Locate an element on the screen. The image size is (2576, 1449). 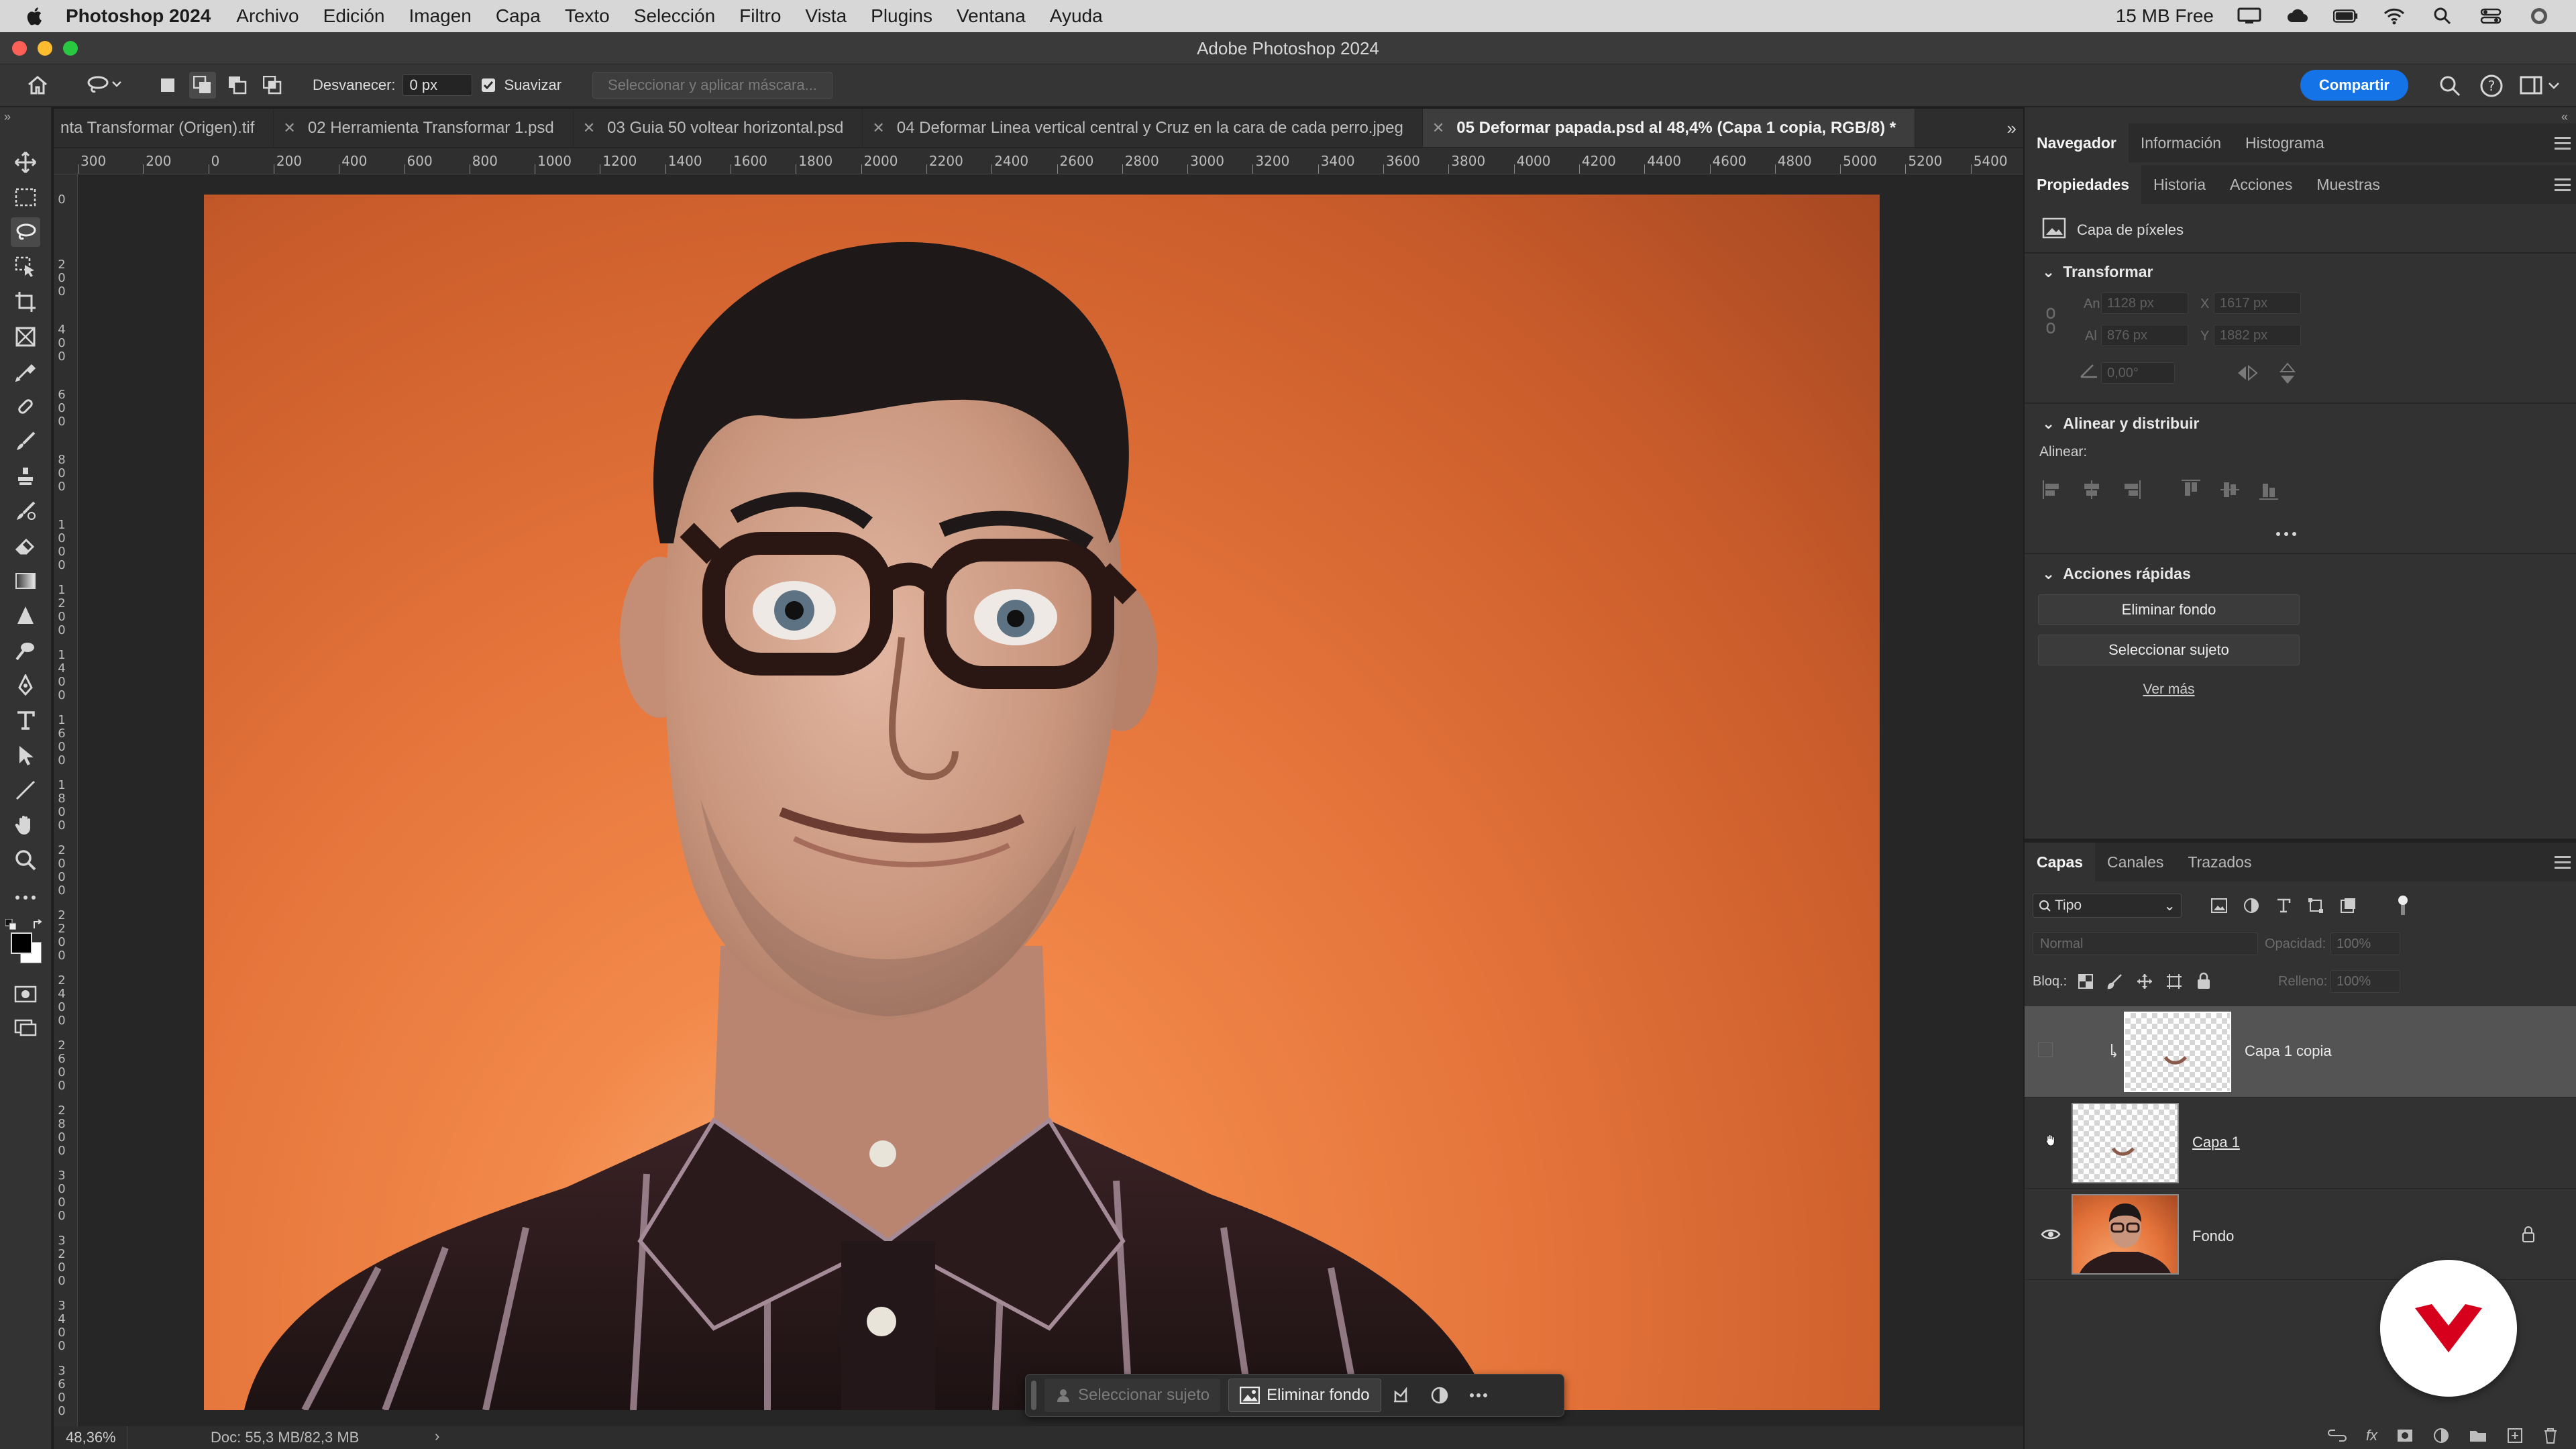
color-swatches is located at coordinates (25, 940).